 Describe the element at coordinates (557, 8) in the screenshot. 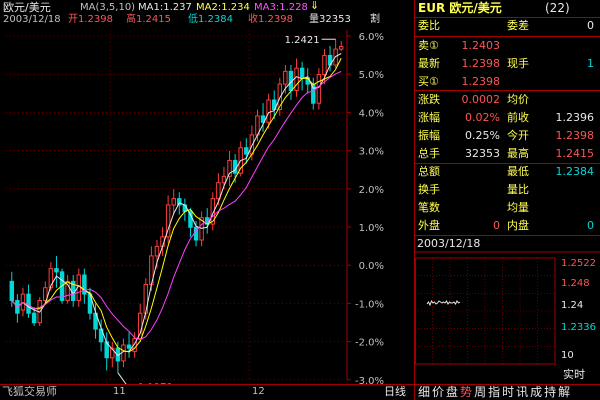

I see `quote-code: (22)` at that location.